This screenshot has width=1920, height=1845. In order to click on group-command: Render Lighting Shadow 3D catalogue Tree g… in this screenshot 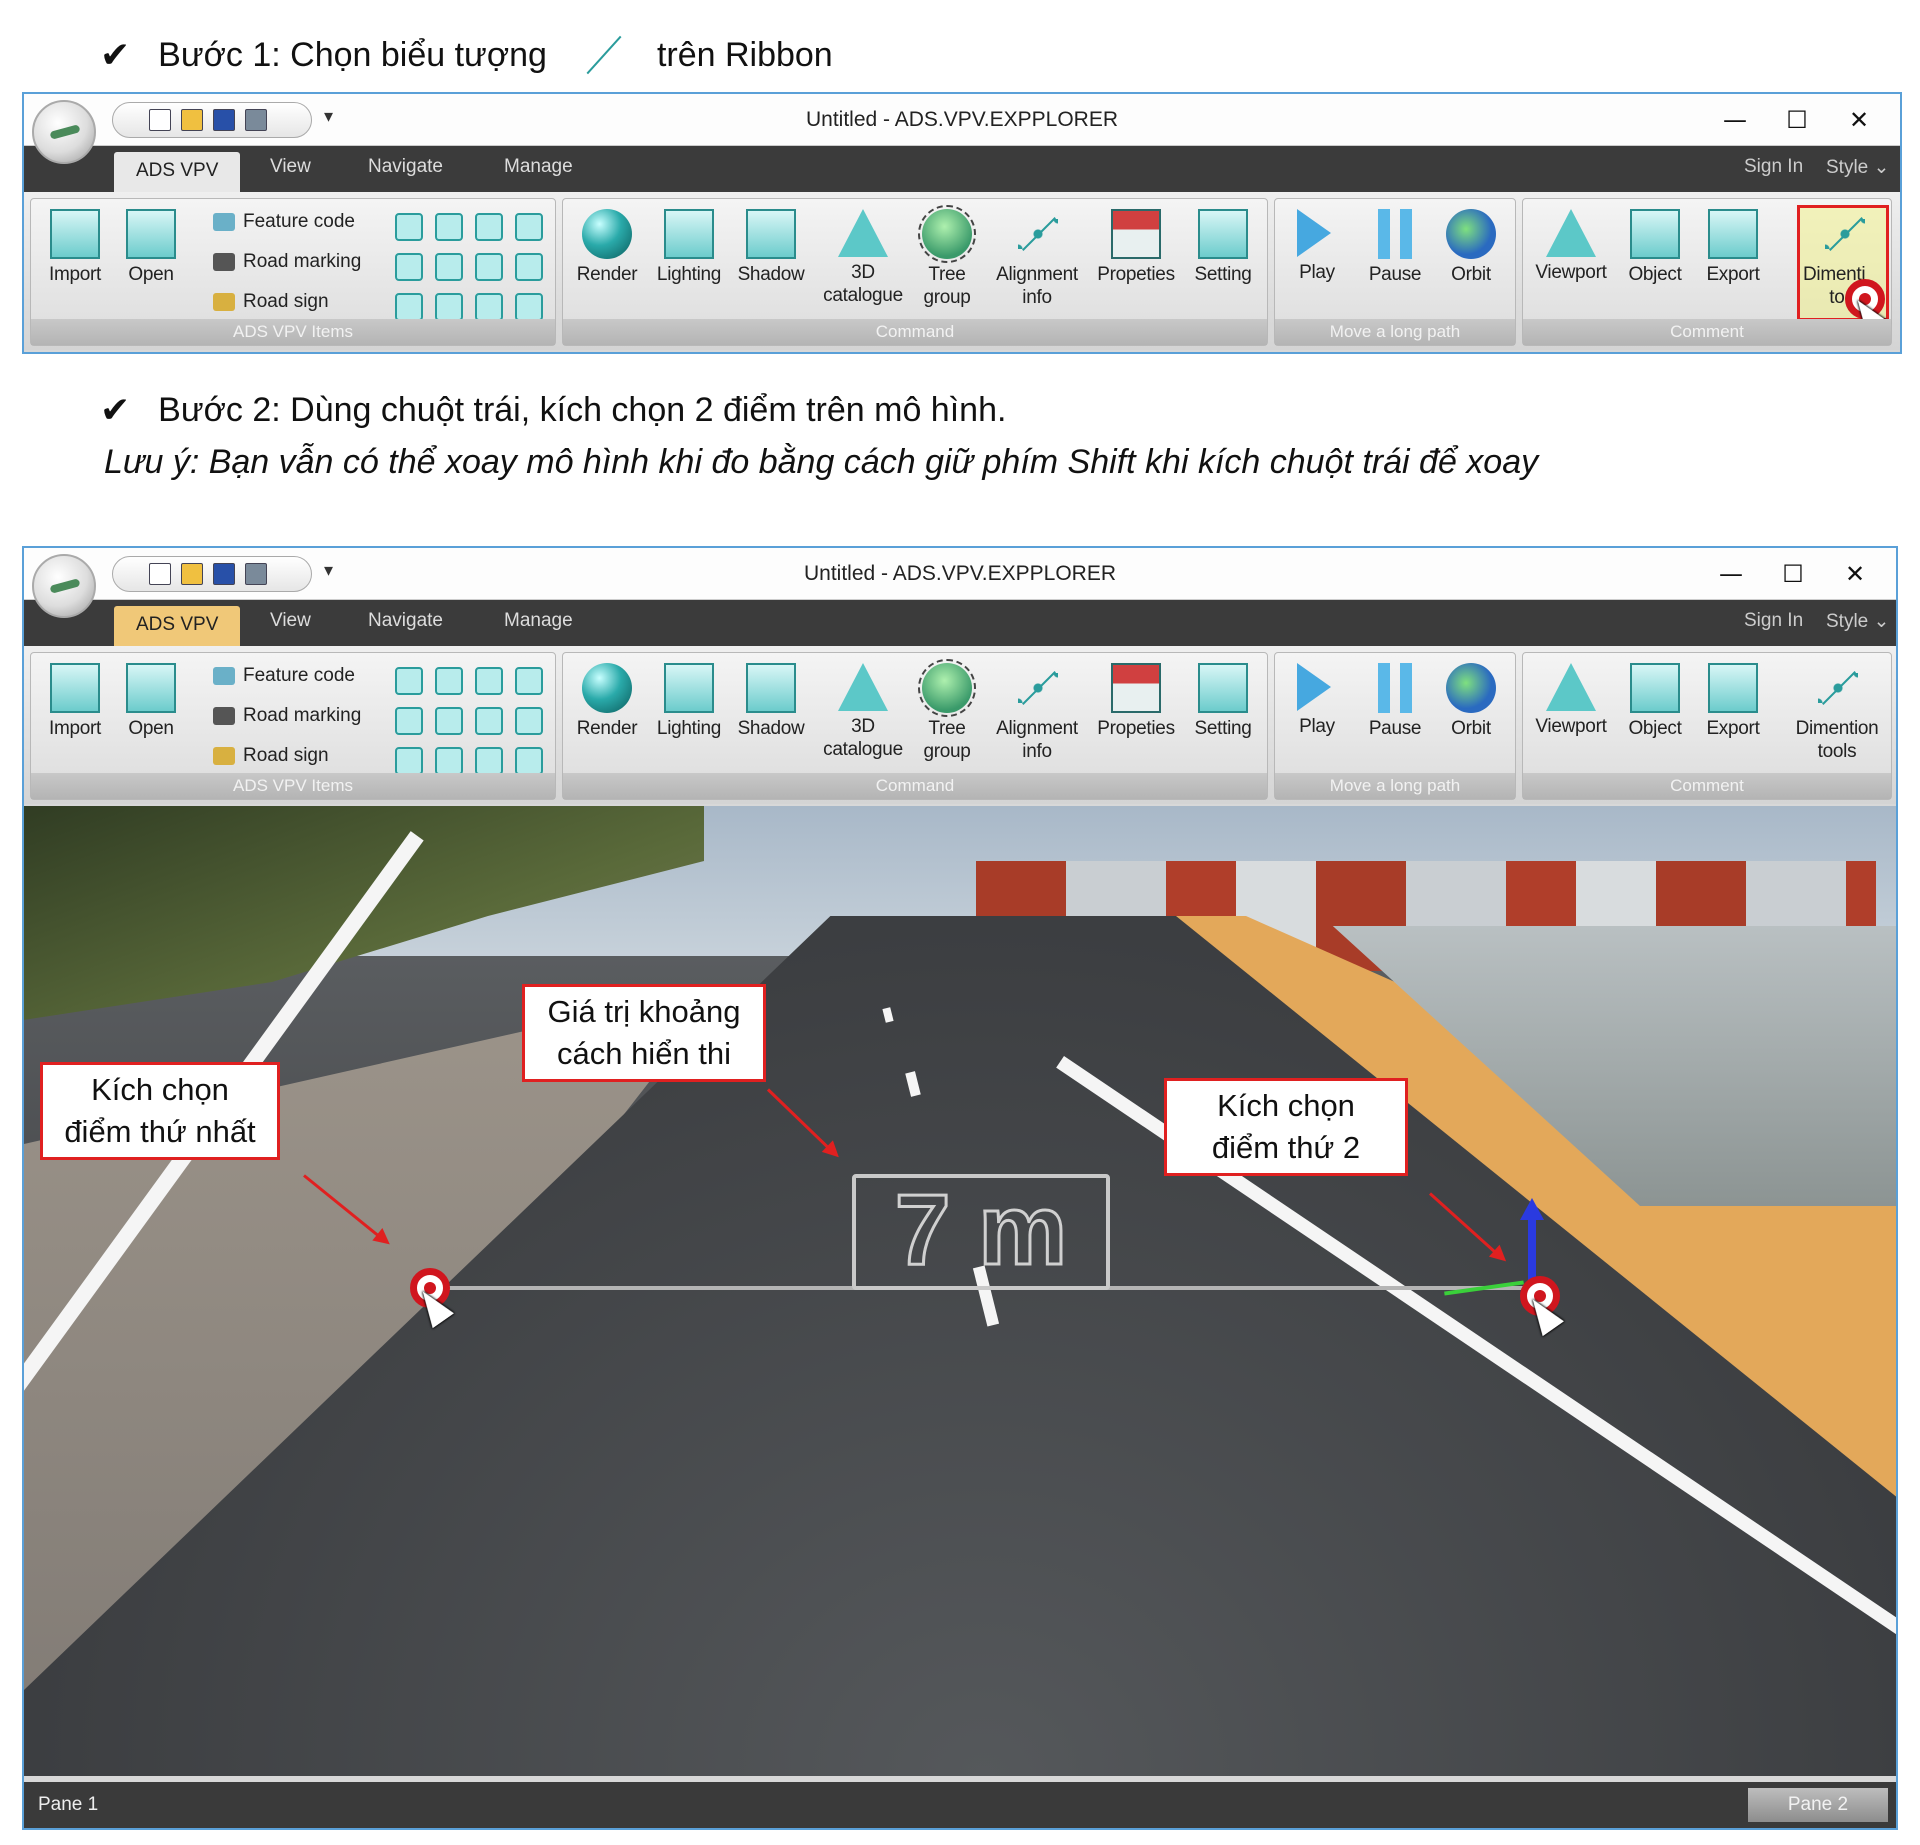, I will do `click(915, 272)`.